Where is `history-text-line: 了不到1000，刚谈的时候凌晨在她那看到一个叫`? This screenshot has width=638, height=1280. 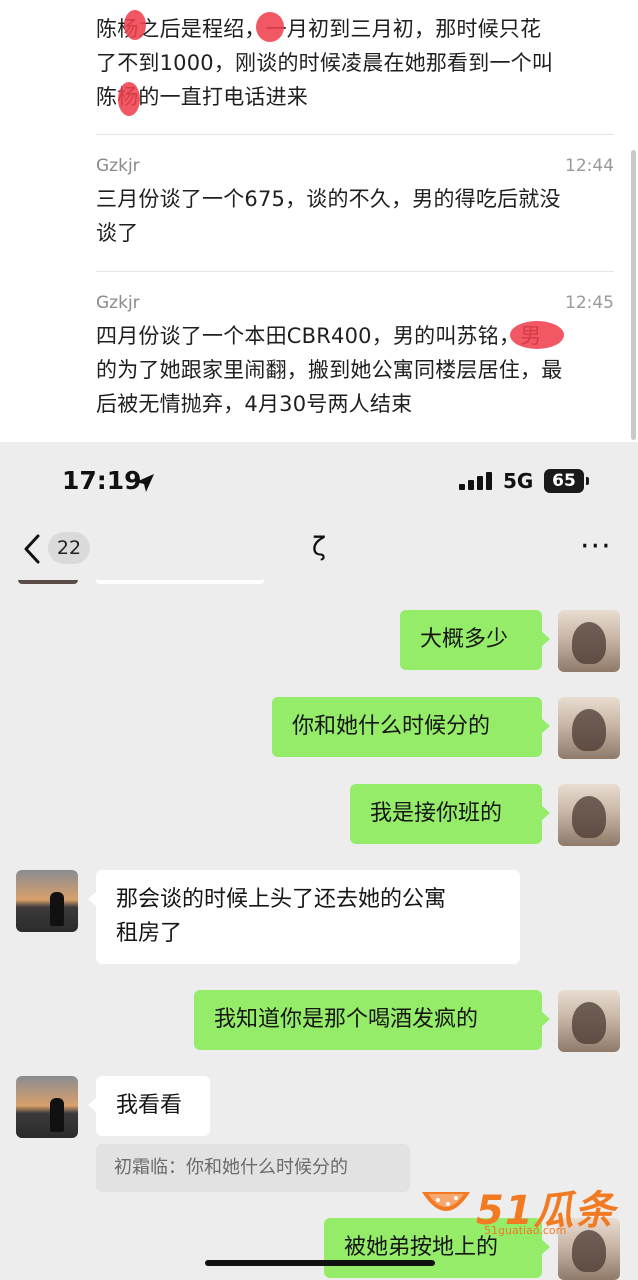 history-text-line: 了不到1000，刚谈的时候凌晨在她那看到一个叫 is located at coordinates (325, 63).